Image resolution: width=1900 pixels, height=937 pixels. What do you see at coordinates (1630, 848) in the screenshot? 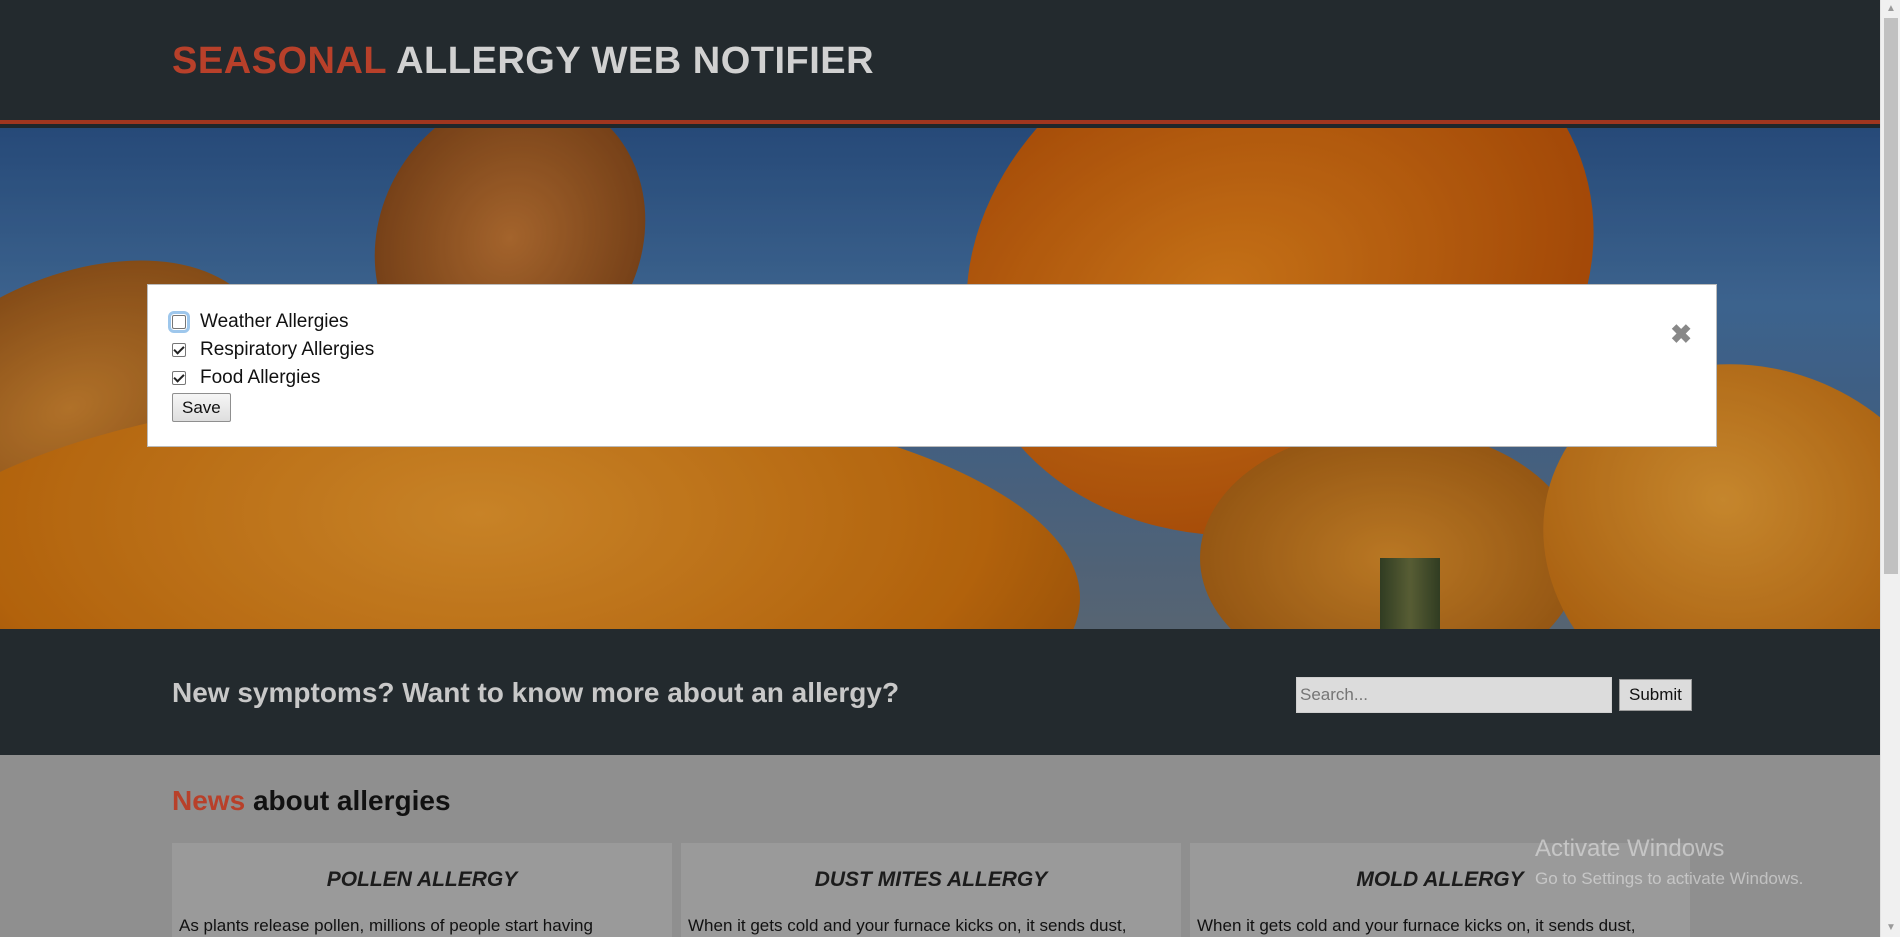
I see `watermark-title: Activate Windows` at bounding box center [1630, 848].